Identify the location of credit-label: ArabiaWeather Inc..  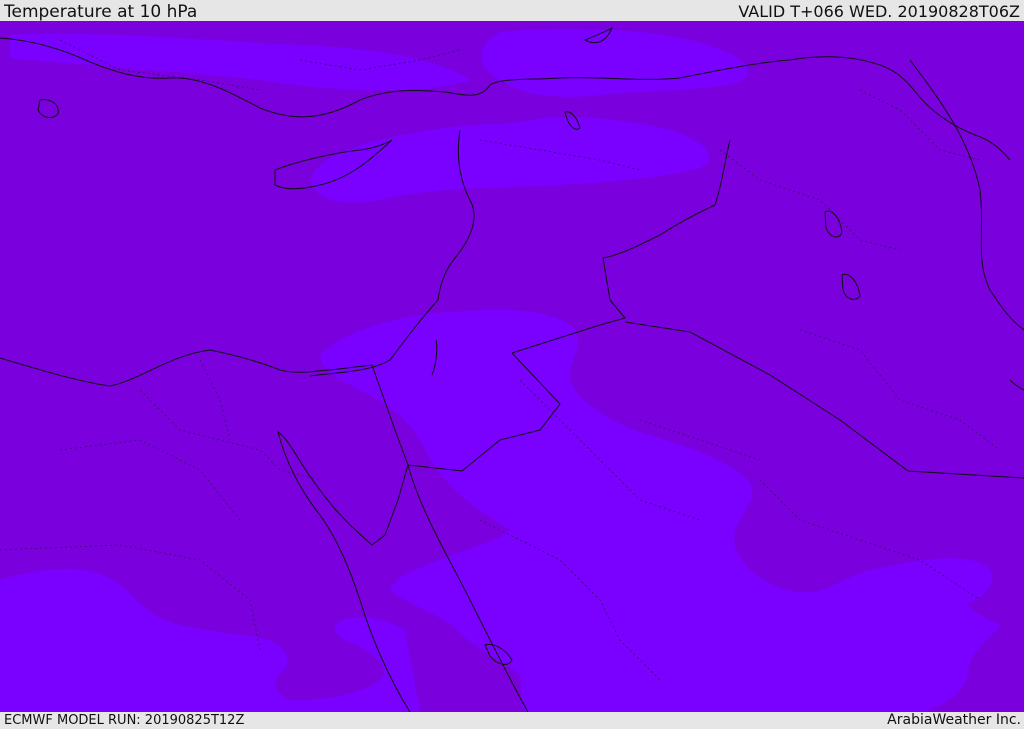
(954, 720).